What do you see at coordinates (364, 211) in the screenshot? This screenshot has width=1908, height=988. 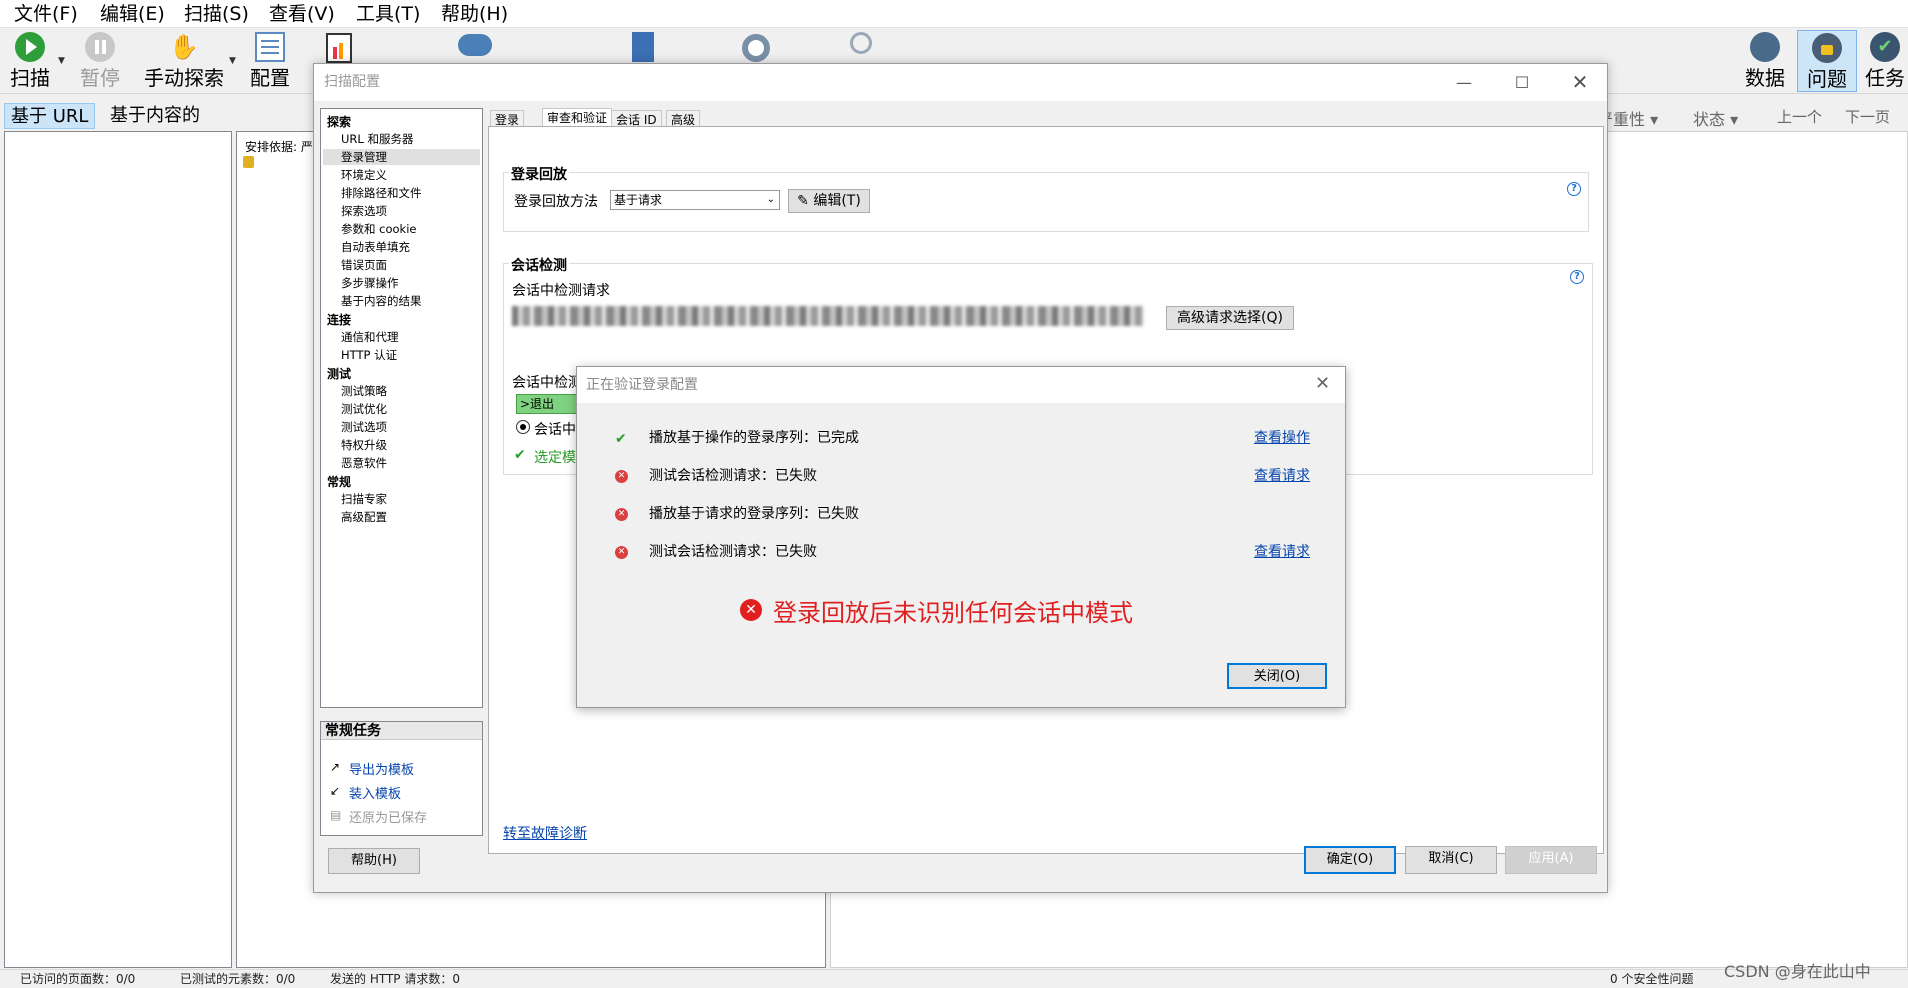 I see `tree-item: 探索选项` at bounding box center [364, 211].